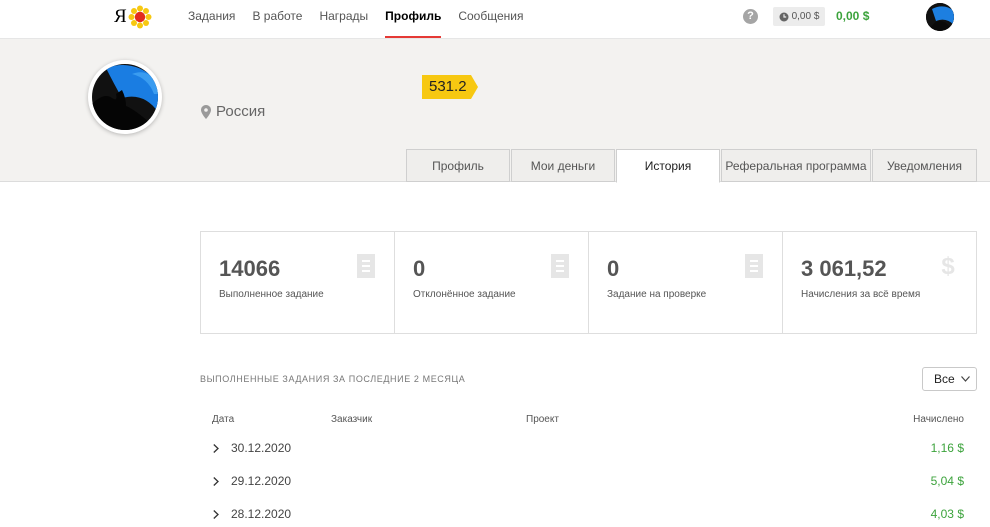 The width and height of the screenshot is (990, 527). I want to click on location-text: Россия, so click(241, 111).